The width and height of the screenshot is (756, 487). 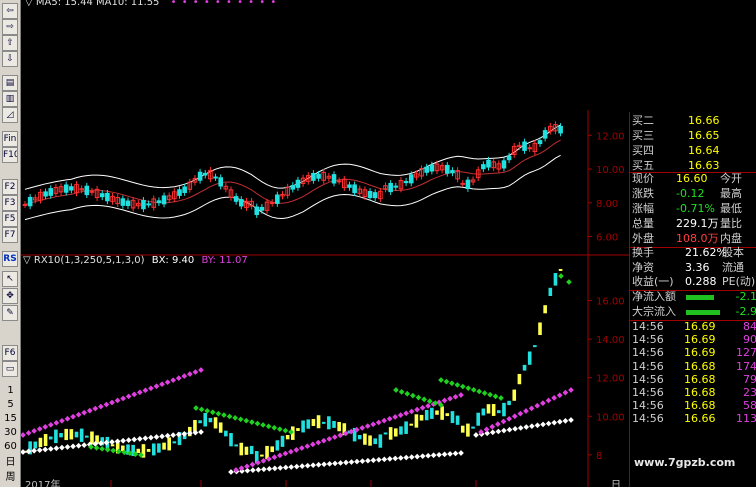 What do you see at coordinates (10, 139) in the screenshot?
I see `fin-icon: Fin` at bounding box center [10, 139].